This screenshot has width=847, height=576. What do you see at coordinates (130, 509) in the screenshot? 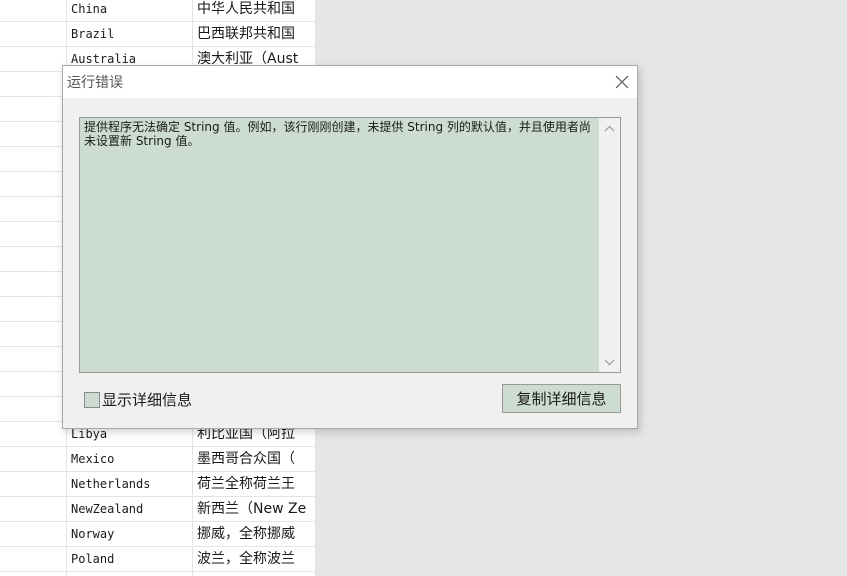
I see `country-english-cell: NewZealand` at bounding box center [130, 509].